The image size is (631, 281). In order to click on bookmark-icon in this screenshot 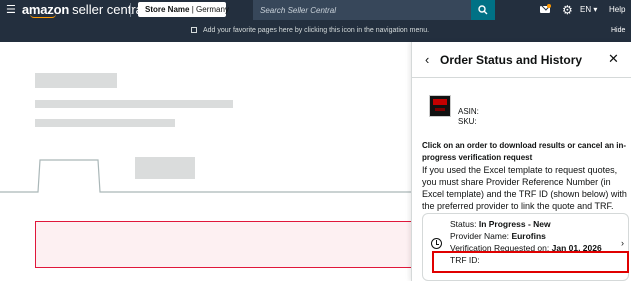, I will do `click(194, 30)`.